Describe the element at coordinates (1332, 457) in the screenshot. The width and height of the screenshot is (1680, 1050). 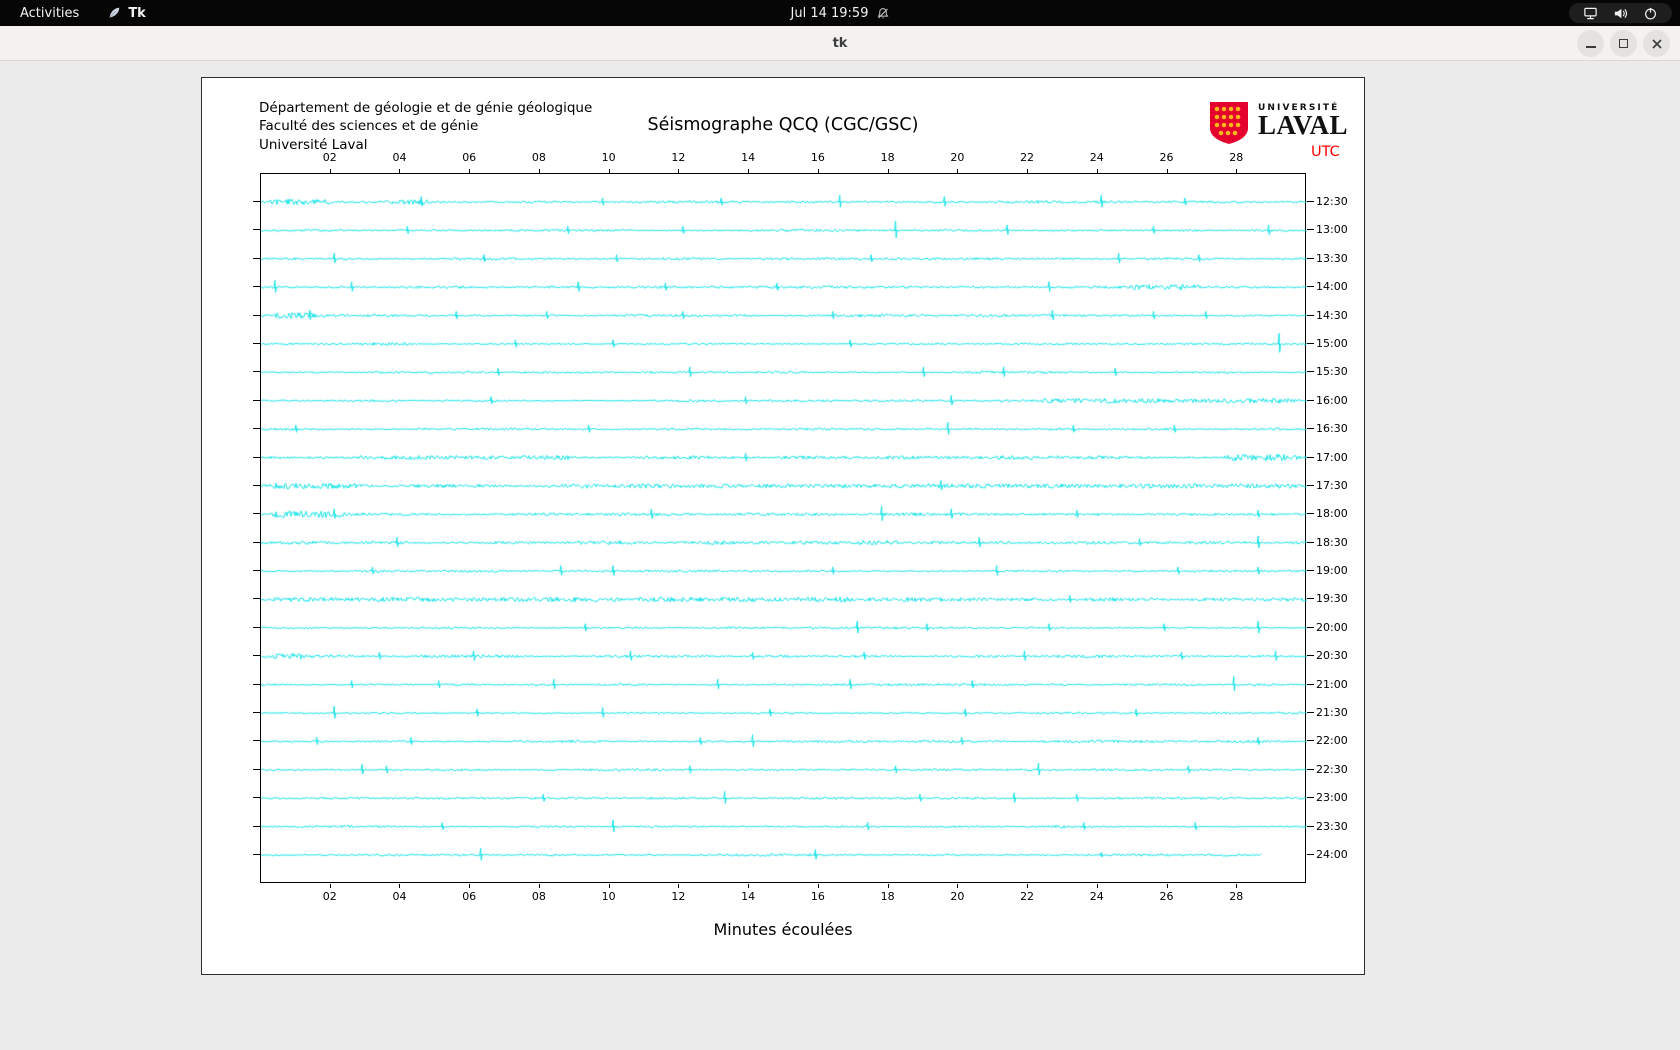
I see `time-label: 17:00` at that location.